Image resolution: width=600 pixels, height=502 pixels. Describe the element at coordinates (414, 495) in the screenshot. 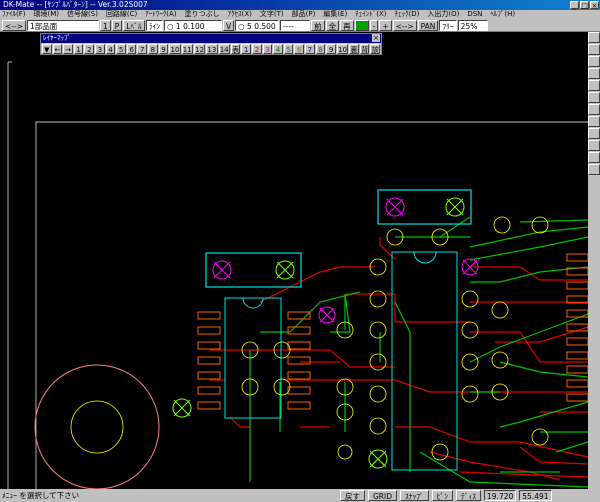

I see `snap-button: ｽﾅｯﾌﾟ` at that location.